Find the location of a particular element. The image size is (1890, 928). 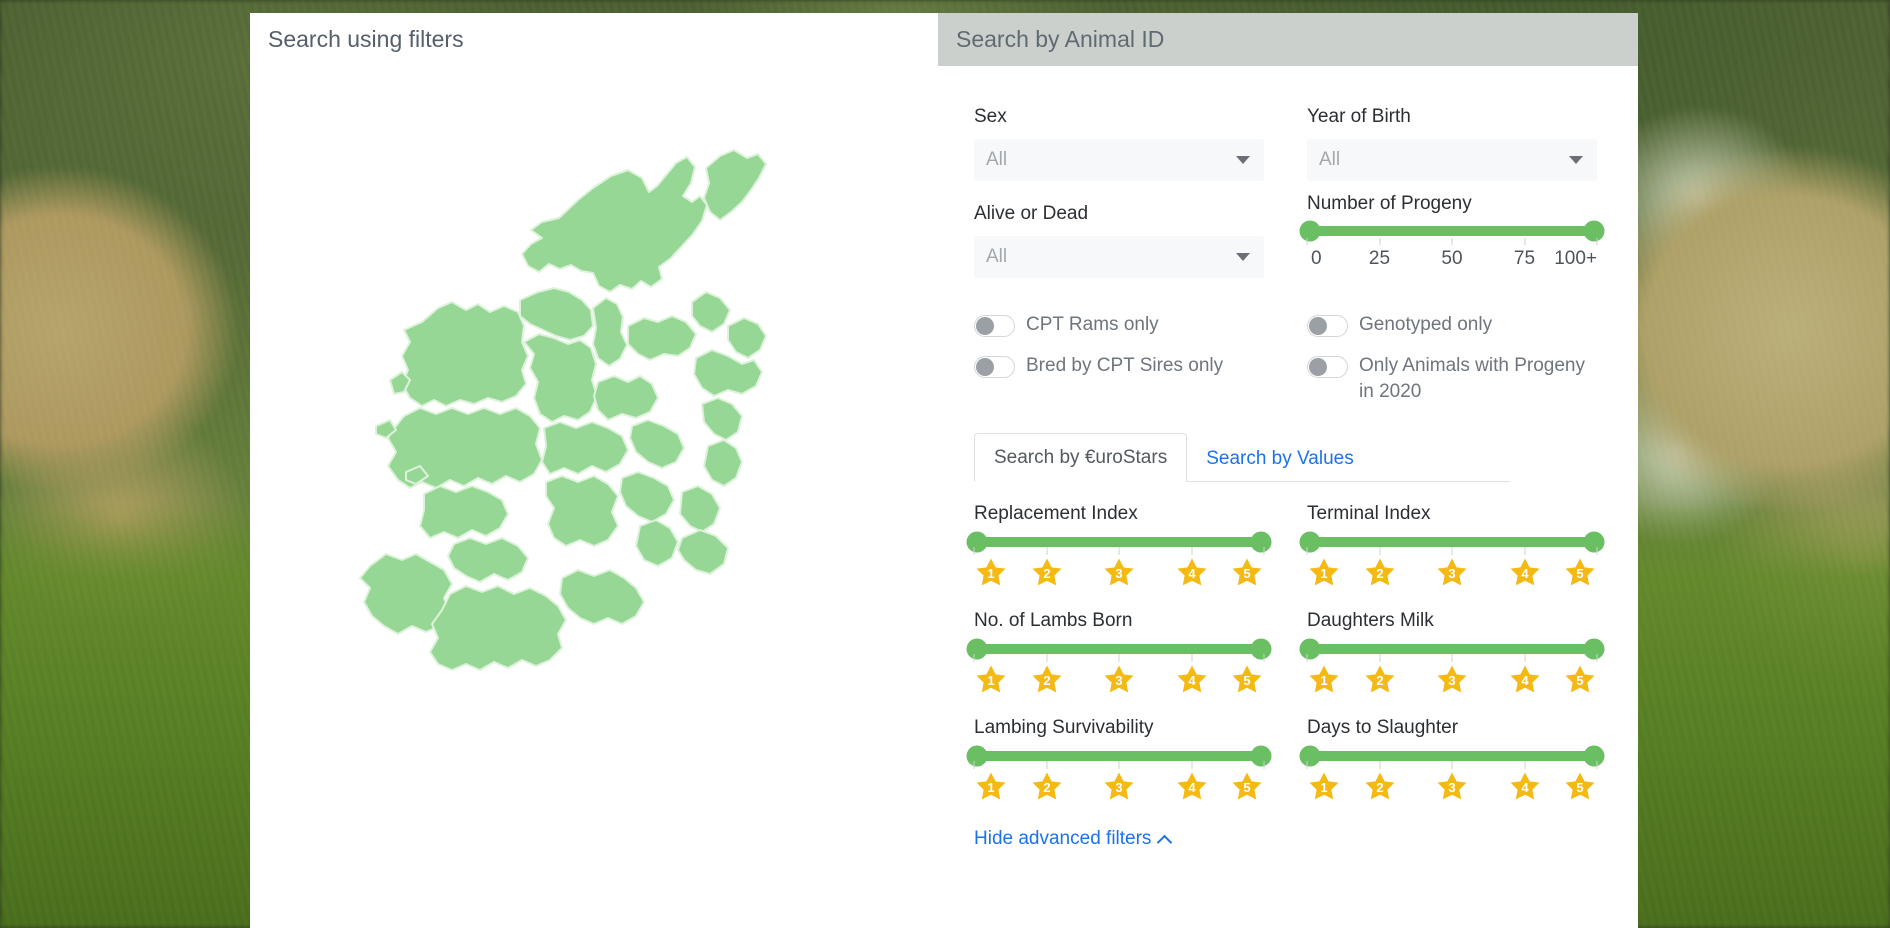

toggle-genotyped-only-label: Genotyped only is located at coordinates (1426, 324).